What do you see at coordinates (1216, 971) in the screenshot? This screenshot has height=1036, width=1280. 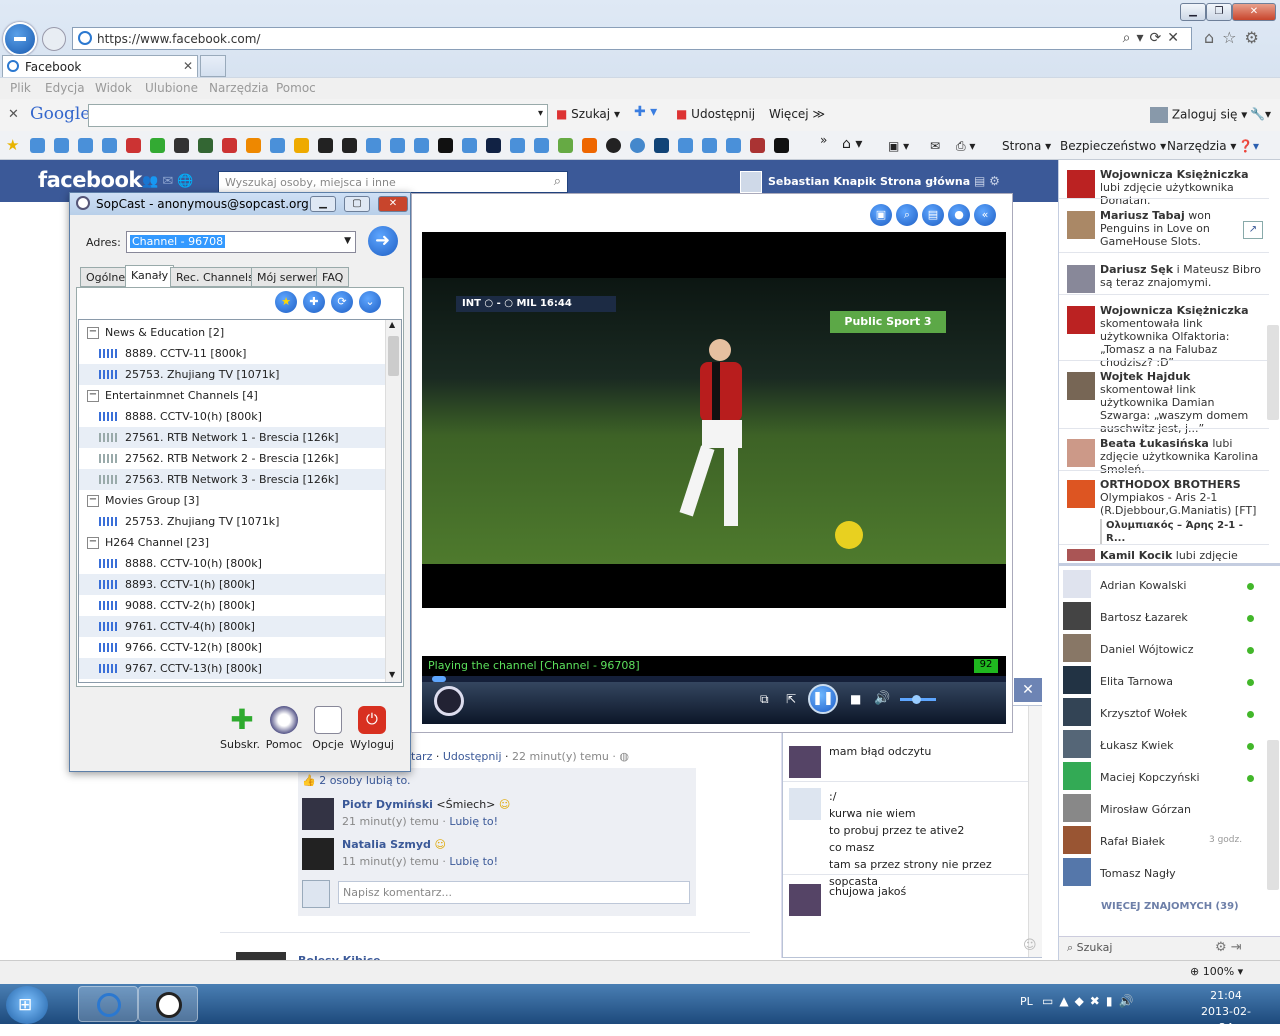 I see `zoom-control: ⊕ 100% ▾` at bounding box center [1216, 971].